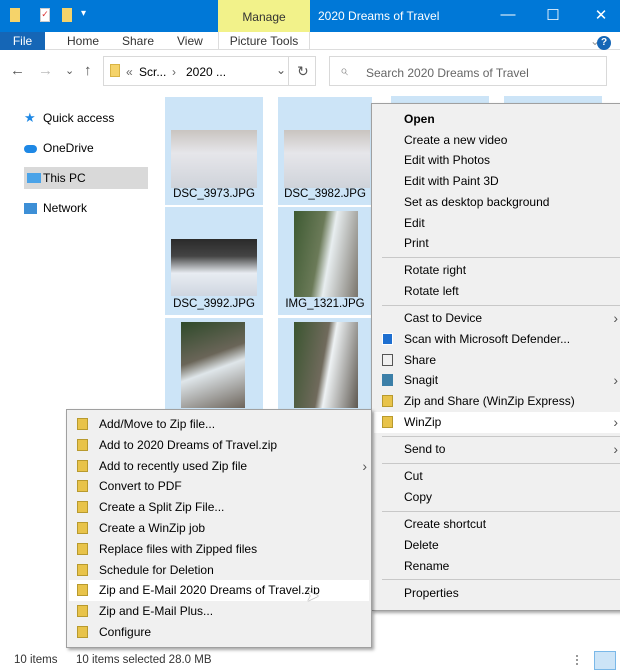  Describe the element at coordinates (303, 71) in the screenshot. I see `refresh-button: ↻` at that location.